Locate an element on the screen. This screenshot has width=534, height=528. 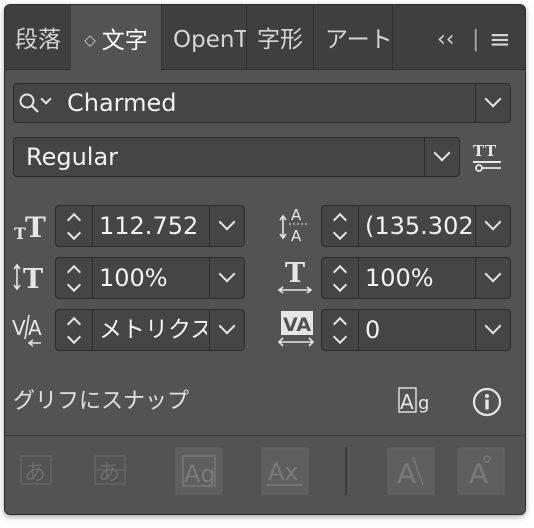
tab-options-icon: ◇ is located at coordinates (90, 40).